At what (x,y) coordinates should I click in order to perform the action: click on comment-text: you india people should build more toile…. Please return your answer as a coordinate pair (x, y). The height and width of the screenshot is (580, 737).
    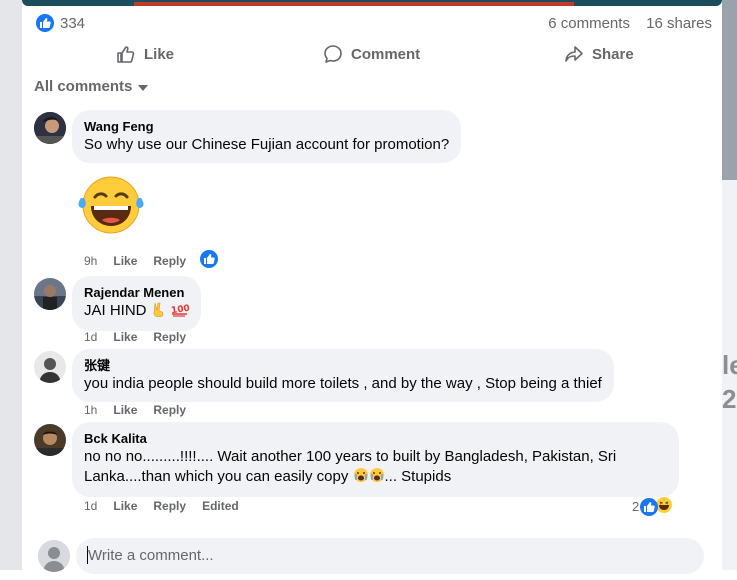
    Looking at the image, I should click on (343, 383).